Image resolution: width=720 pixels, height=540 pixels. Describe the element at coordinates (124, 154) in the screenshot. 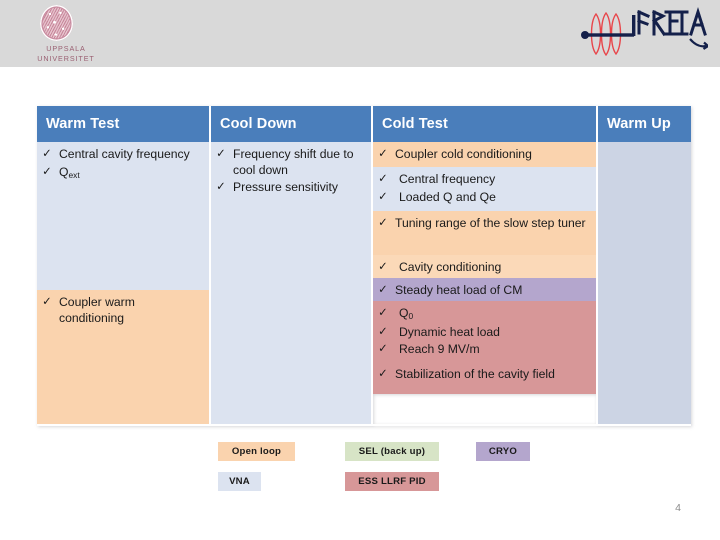

I see `checklist-item-label: Central cavity frequency` at that location.